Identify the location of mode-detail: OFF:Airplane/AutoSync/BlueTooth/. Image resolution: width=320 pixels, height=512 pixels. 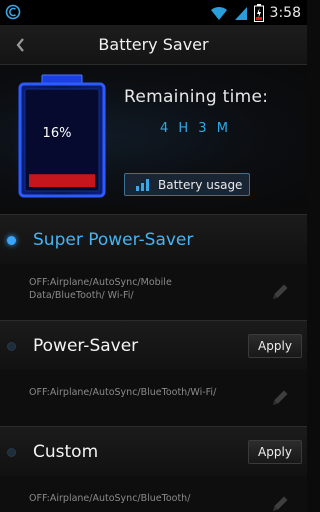
(153, 494).